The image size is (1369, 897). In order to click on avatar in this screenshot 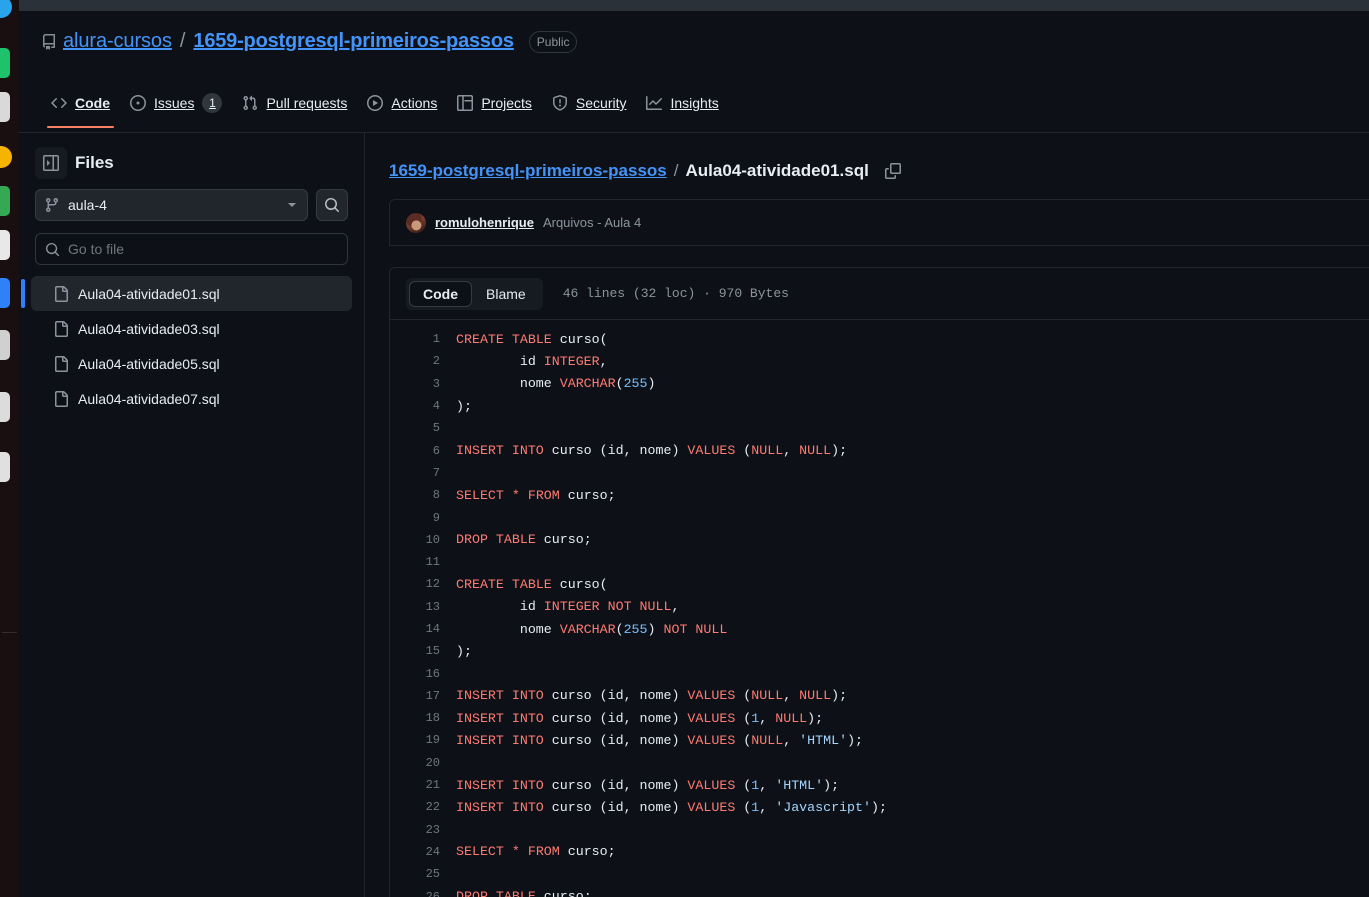, I will do `click(416, 222)`.